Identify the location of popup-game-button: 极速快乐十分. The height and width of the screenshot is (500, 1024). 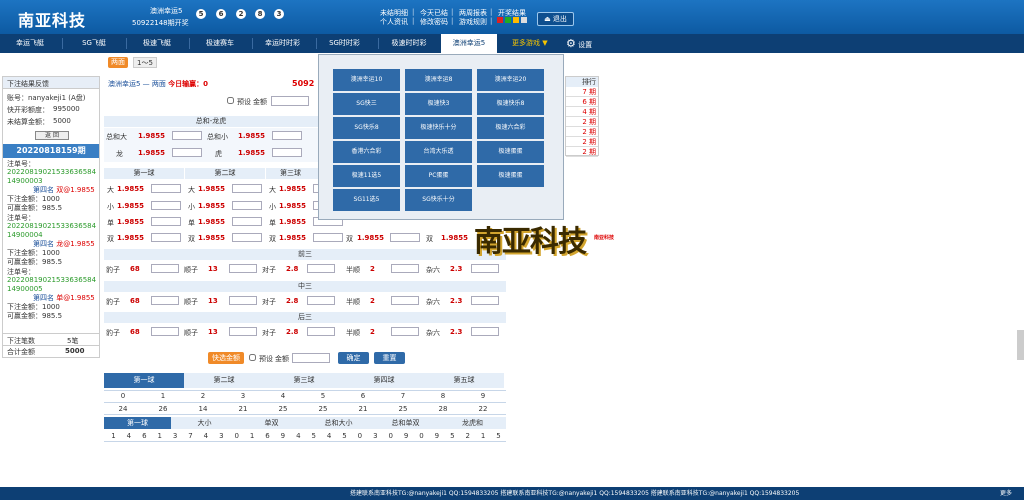
(438, 128).